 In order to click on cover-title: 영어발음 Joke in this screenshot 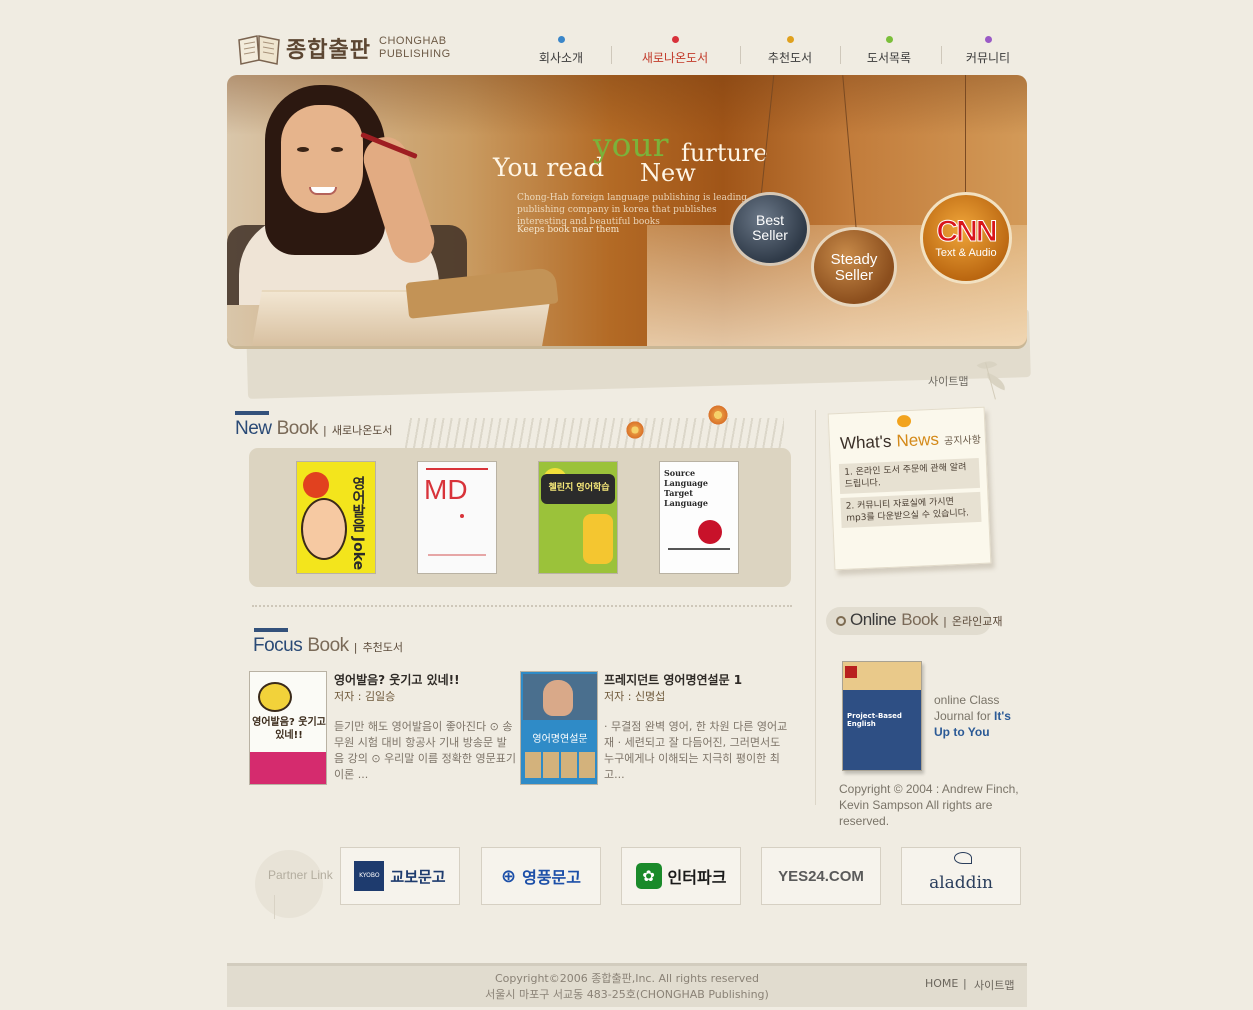, I will do `click(358, 523)`.